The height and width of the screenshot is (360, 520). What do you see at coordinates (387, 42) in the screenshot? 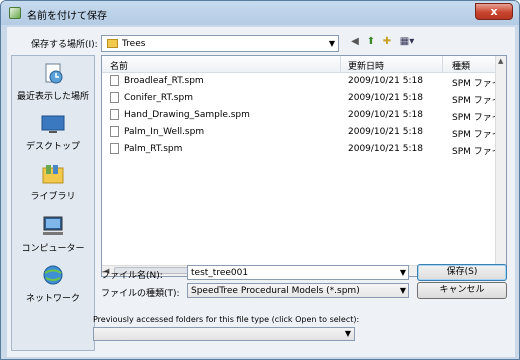
I see `new-folder-icon: ✚` at bounding box center [387, 42].